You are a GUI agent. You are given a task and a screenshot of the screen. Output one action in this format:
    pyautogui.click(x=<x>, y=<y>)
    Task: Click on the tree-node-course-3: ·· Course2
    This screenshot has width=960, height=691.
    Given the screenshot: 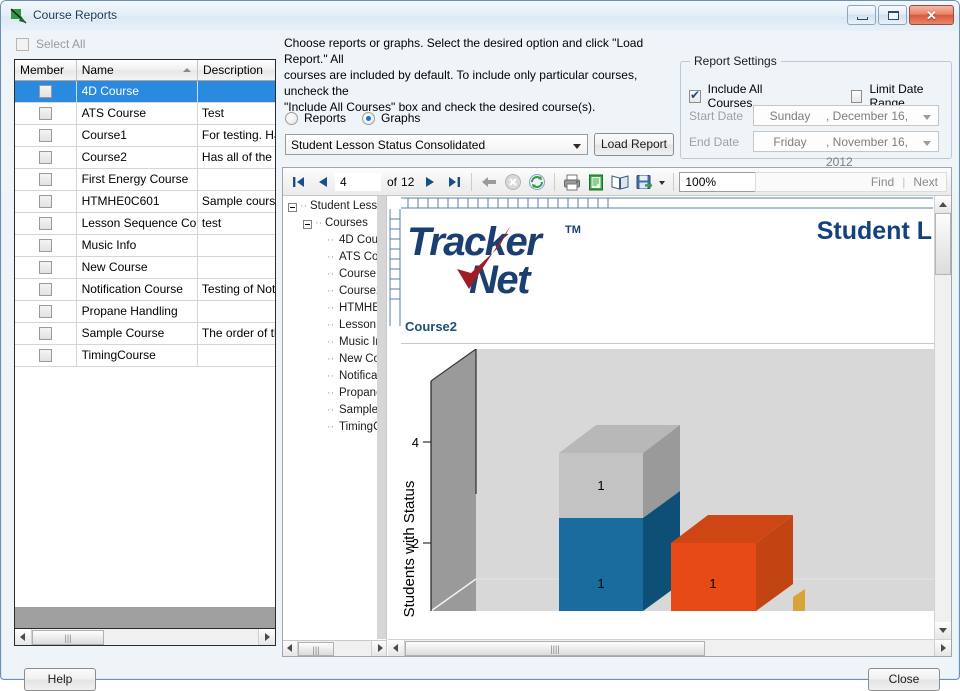 What is the action you would take?
    pyautogui.click(x=334, y=293)
    